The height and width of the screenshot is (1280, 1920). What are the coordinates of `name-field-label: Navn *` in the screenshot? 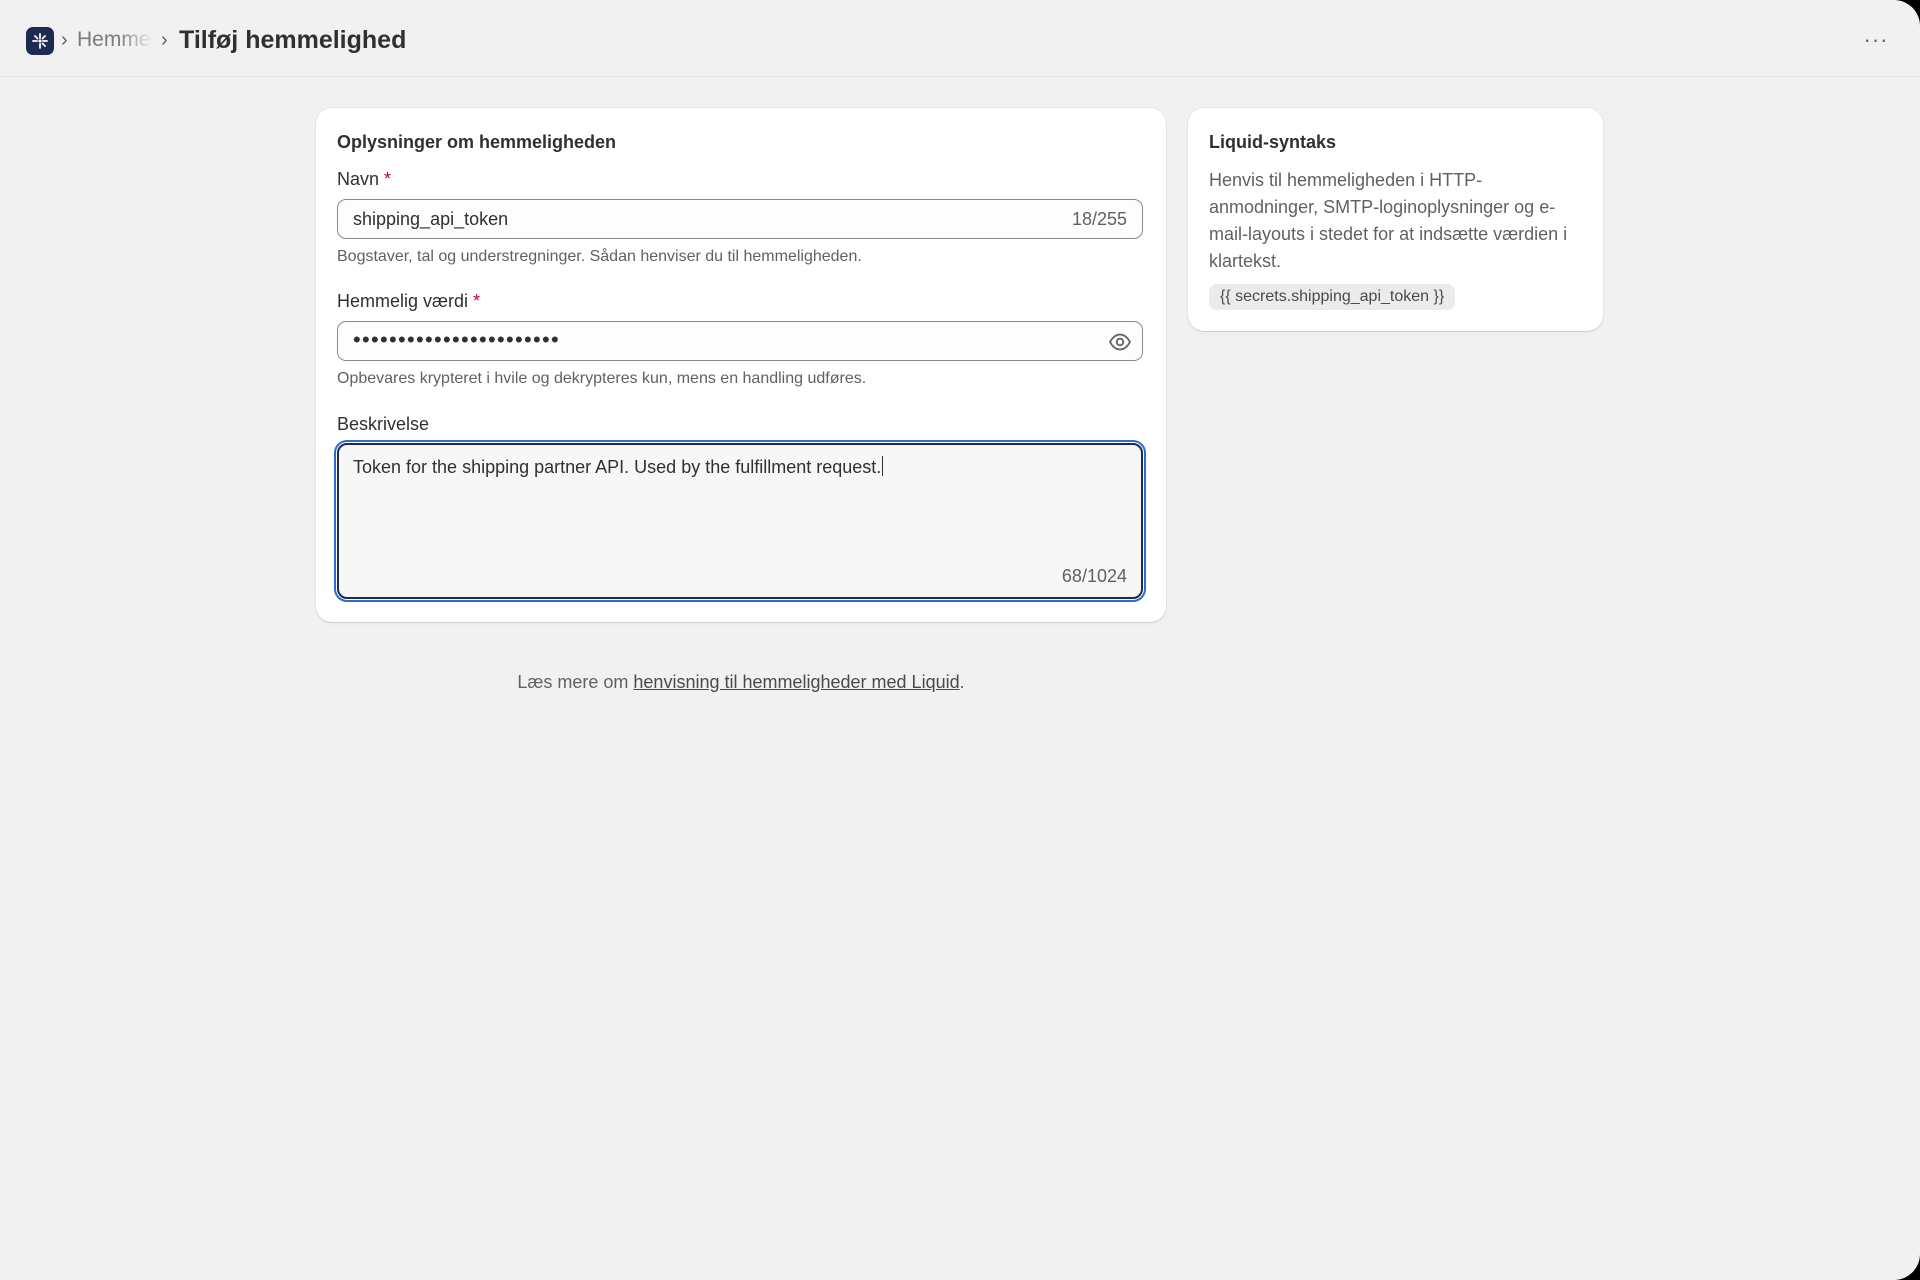 It's located at (364, 179).